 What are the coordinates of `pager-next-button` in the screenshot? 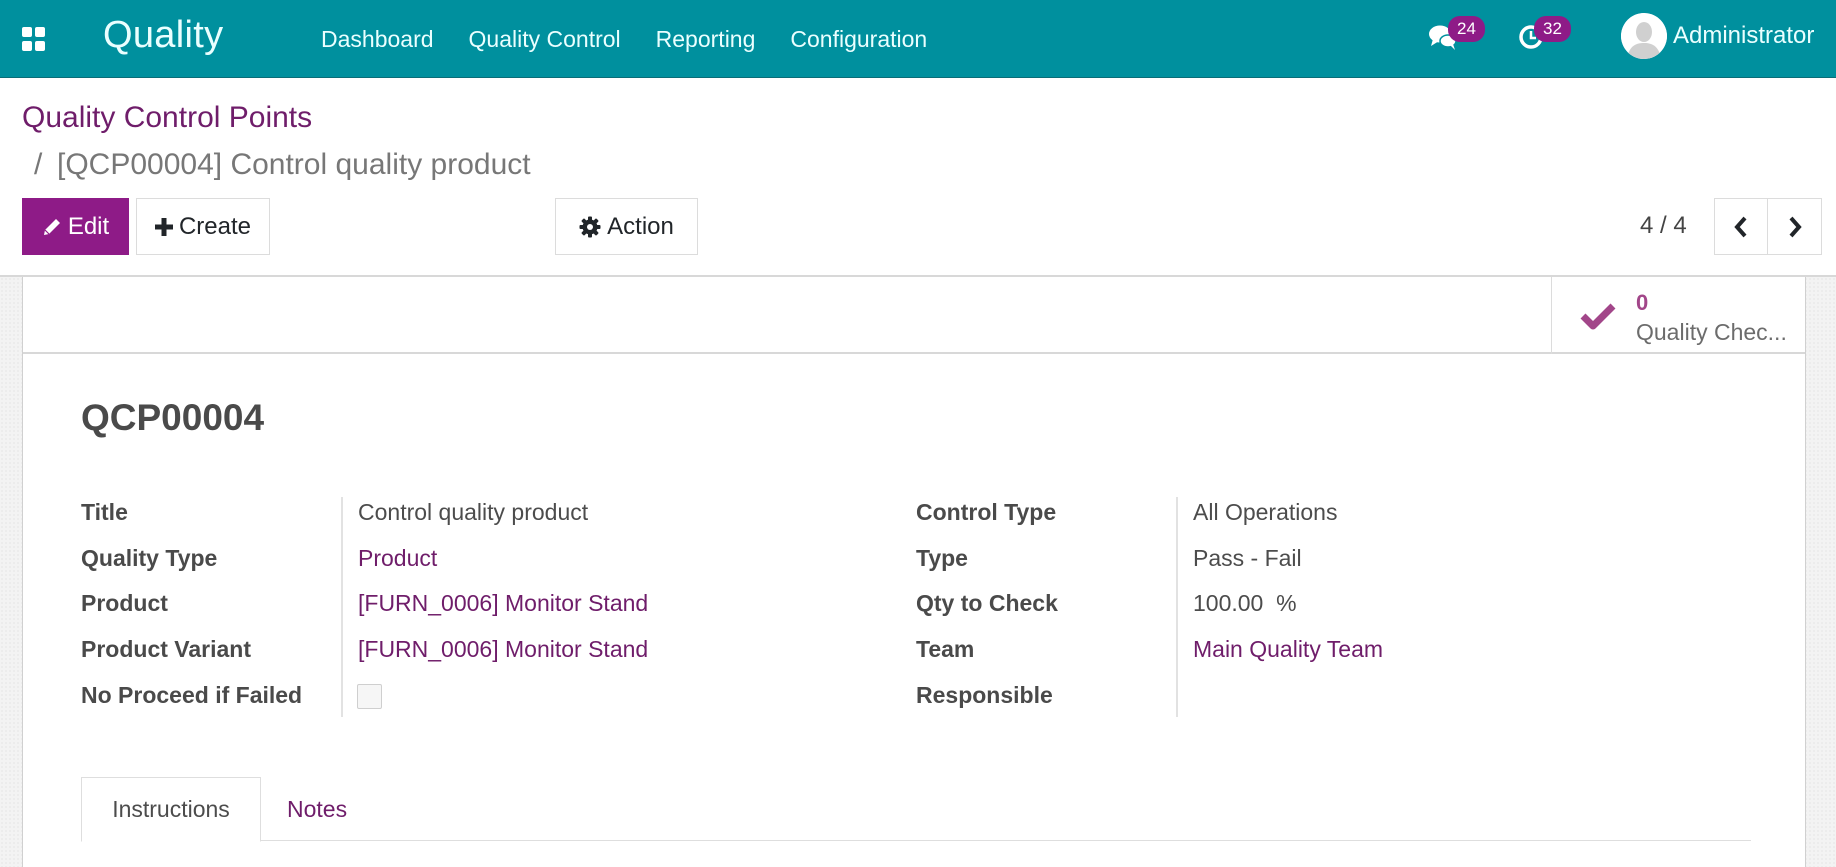 It's located at (1795, 226).